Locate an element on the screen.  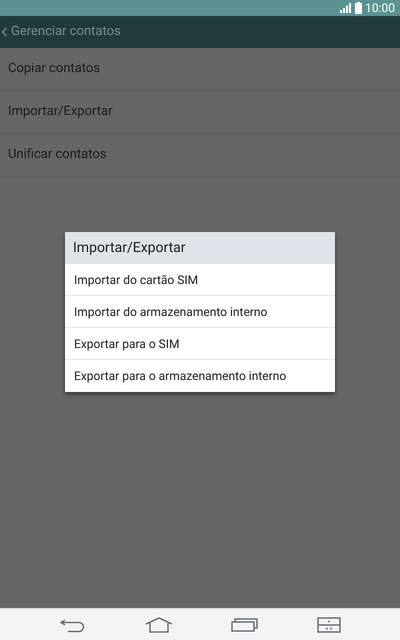
dialog-option: Importar do cartão SIM is located at coordinates (200, 280).